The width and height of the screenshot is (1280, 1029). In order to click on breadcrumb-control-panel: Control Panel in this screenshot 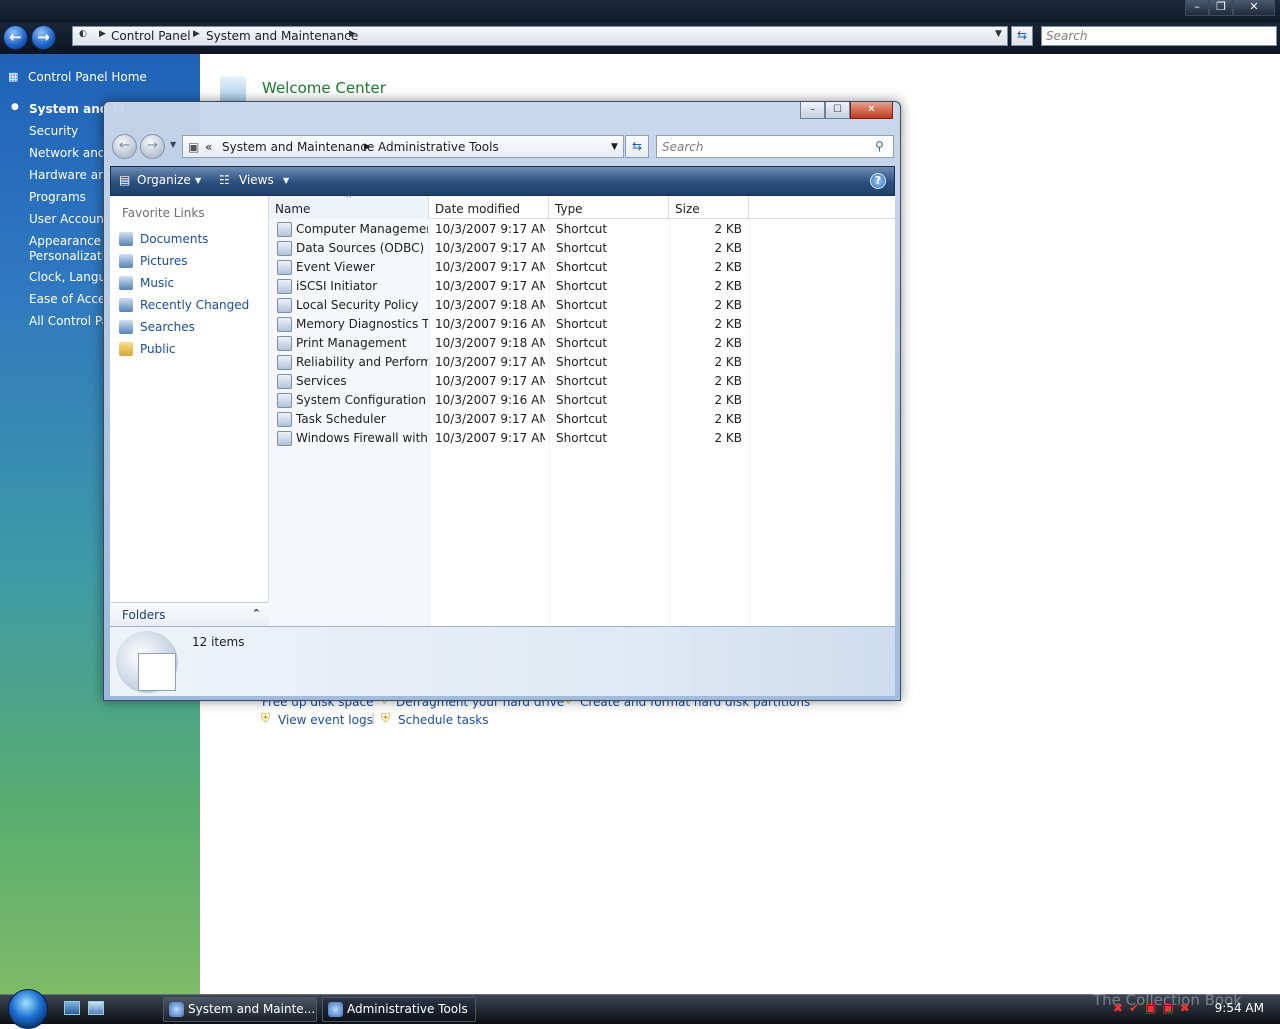, I will do `click(151, 36)`.